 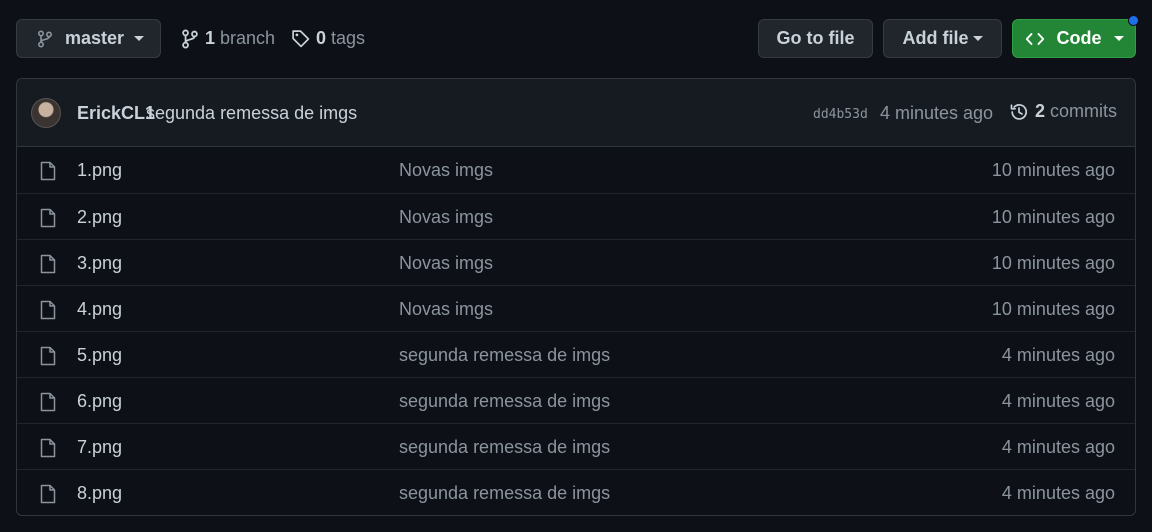 What do you see at coordinates (348, 38) in the screenshot?
I see `tags-label: tags` at bounding box center [348, 38].